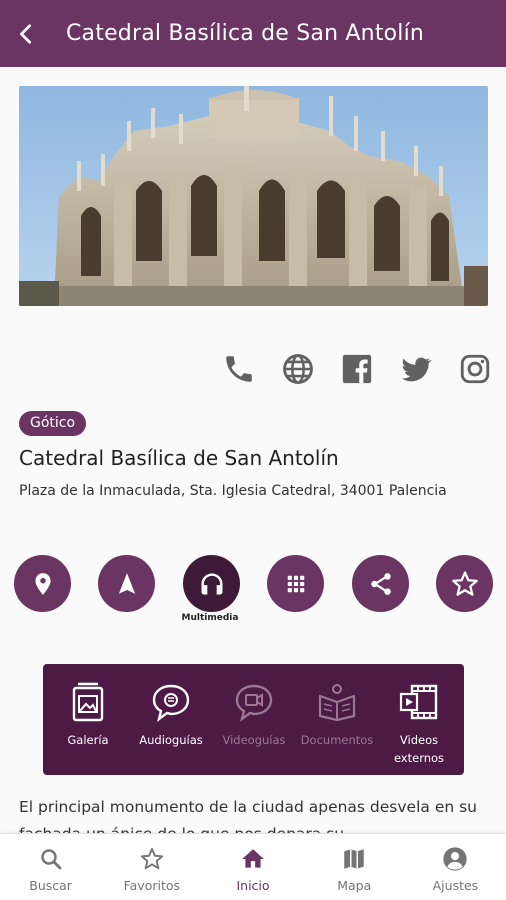  I want to click on nav-home: Inicio, so click(252, 867).